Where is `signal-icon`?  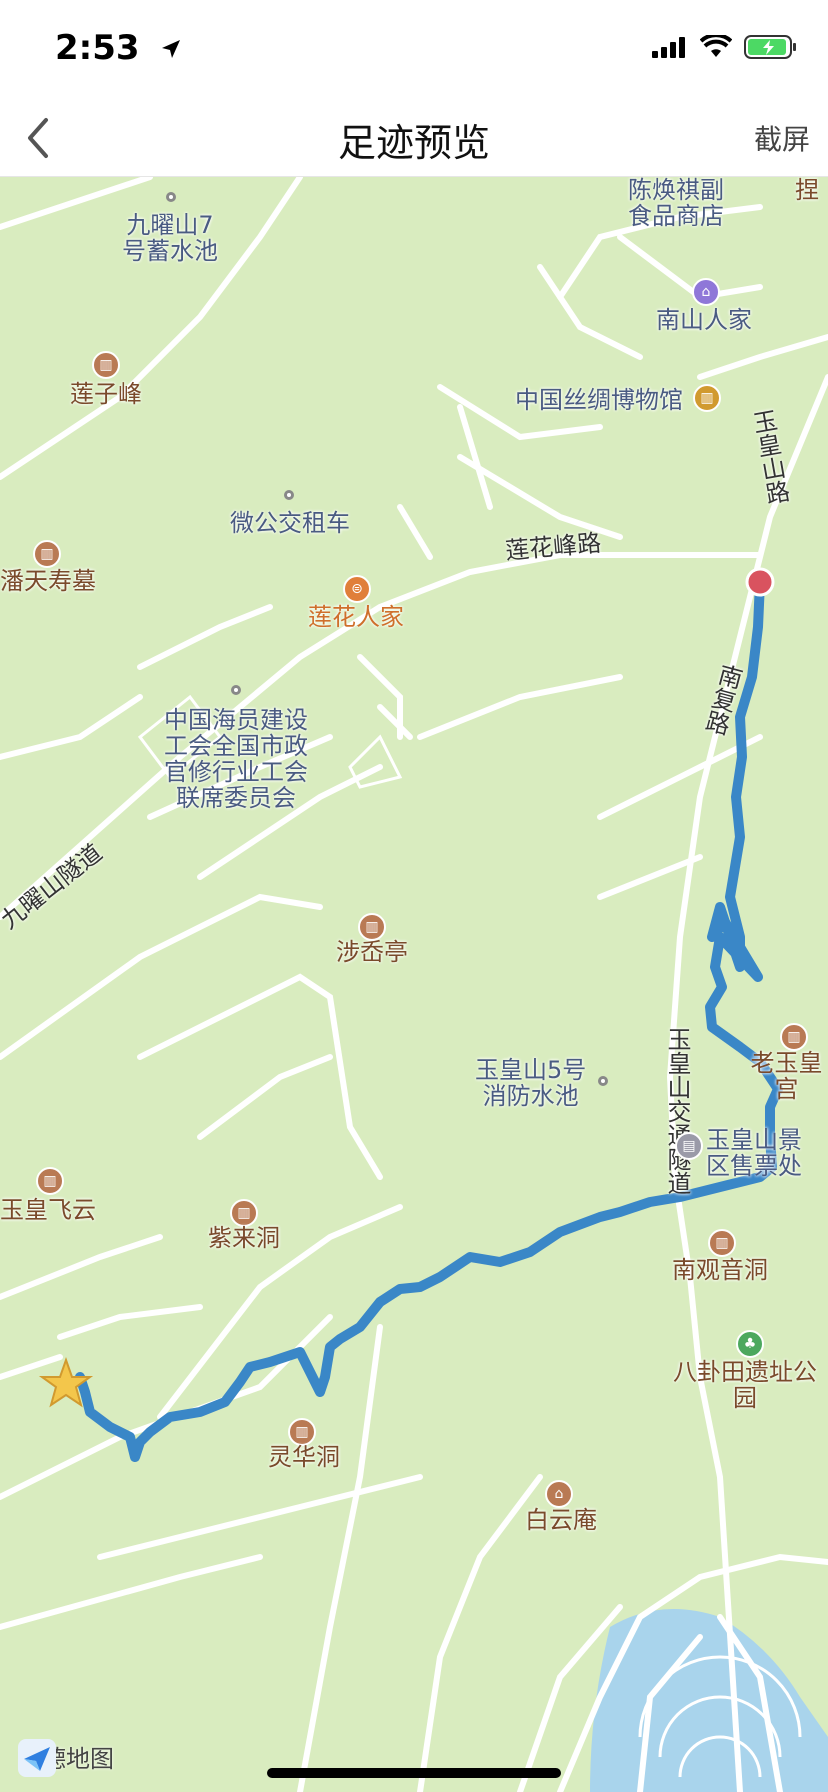
signal-icon is located at coordinates (668, 47).